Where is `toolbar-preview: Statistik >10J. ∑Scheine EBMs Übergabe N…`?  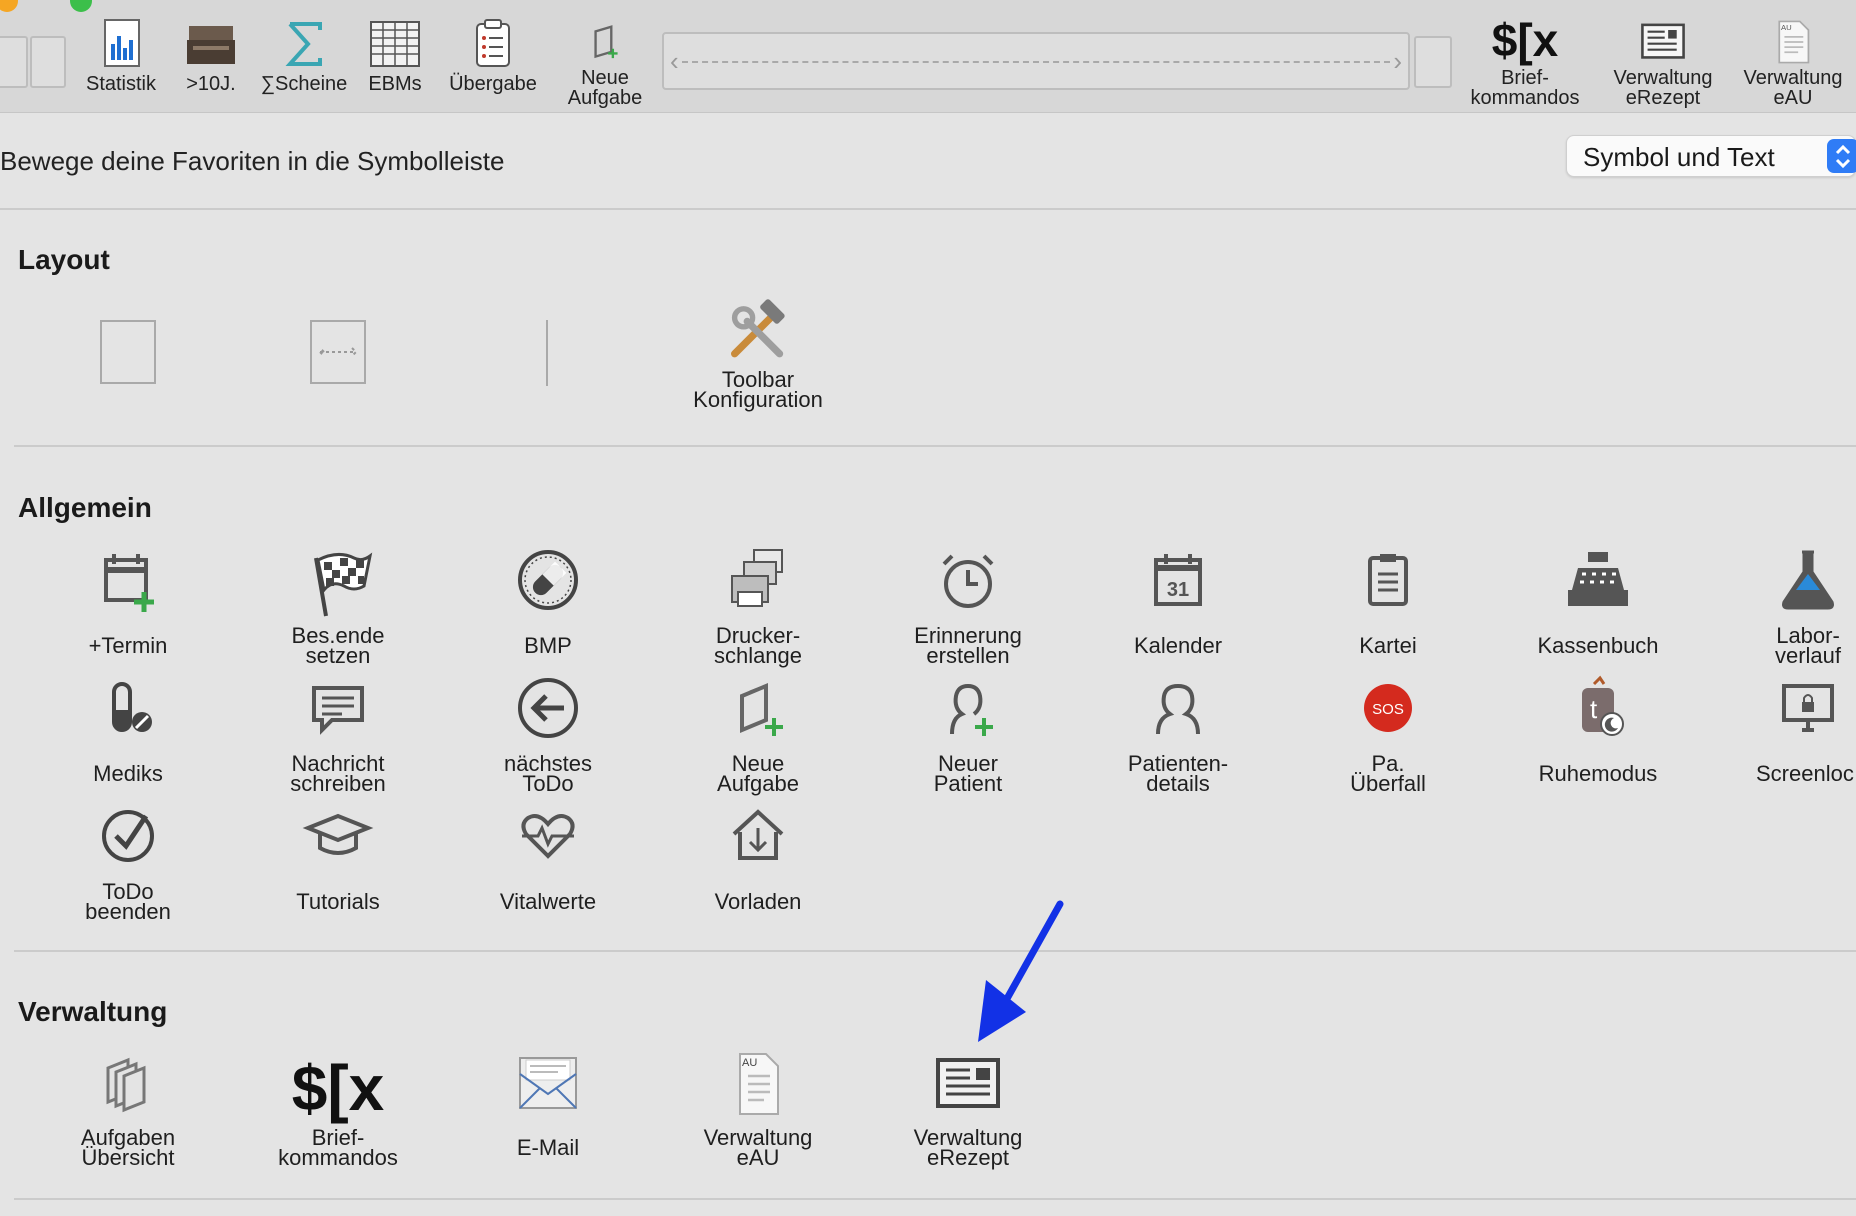
toolbar-preview: Statistik >10J. ∑Scheine EBMs Übergabe N… is located at coordinates (928, 56).